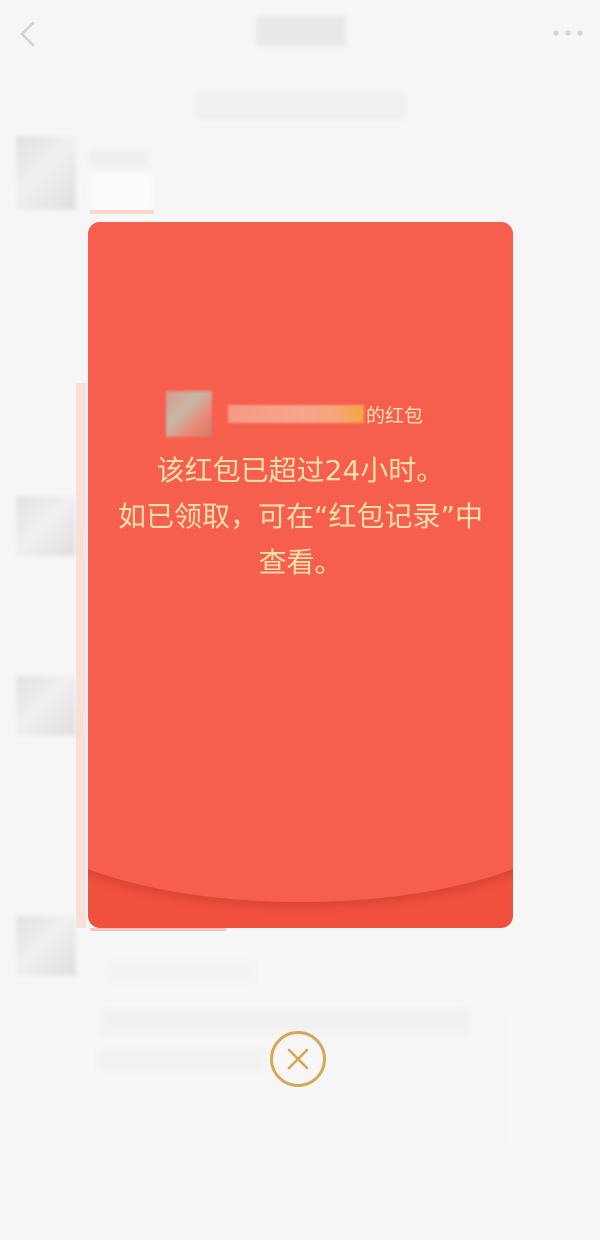 This screenshot has width=600, height=1240. I want to click on expired-message-text: 该红包已超过24小时。 如已领取，可在“红包记录”中查看。, so click(301, 516).